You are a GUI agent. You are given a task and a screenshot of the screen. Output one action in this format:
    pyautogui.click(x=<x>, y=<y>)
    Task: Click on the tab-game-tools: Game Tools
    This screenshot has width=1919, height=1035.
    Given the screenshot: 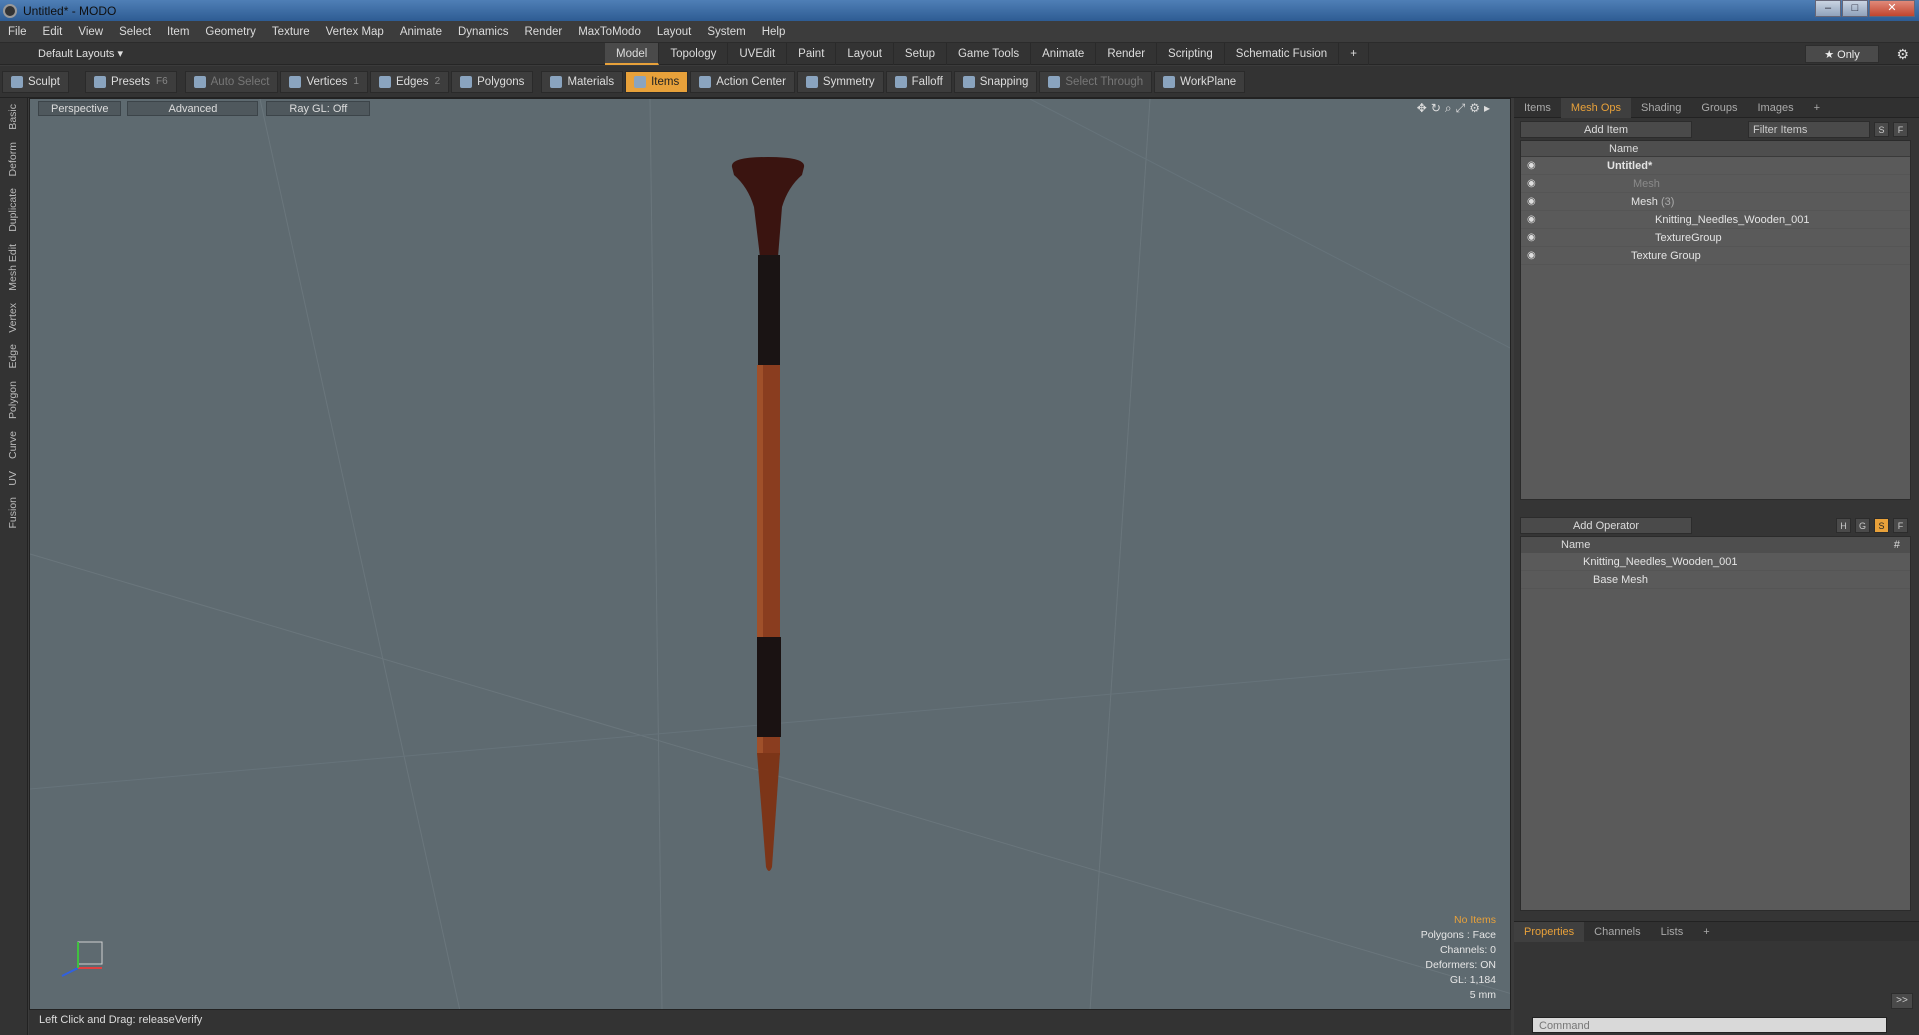 What is the action you would take?
    pyautogui.click(x=989, y=54)
    